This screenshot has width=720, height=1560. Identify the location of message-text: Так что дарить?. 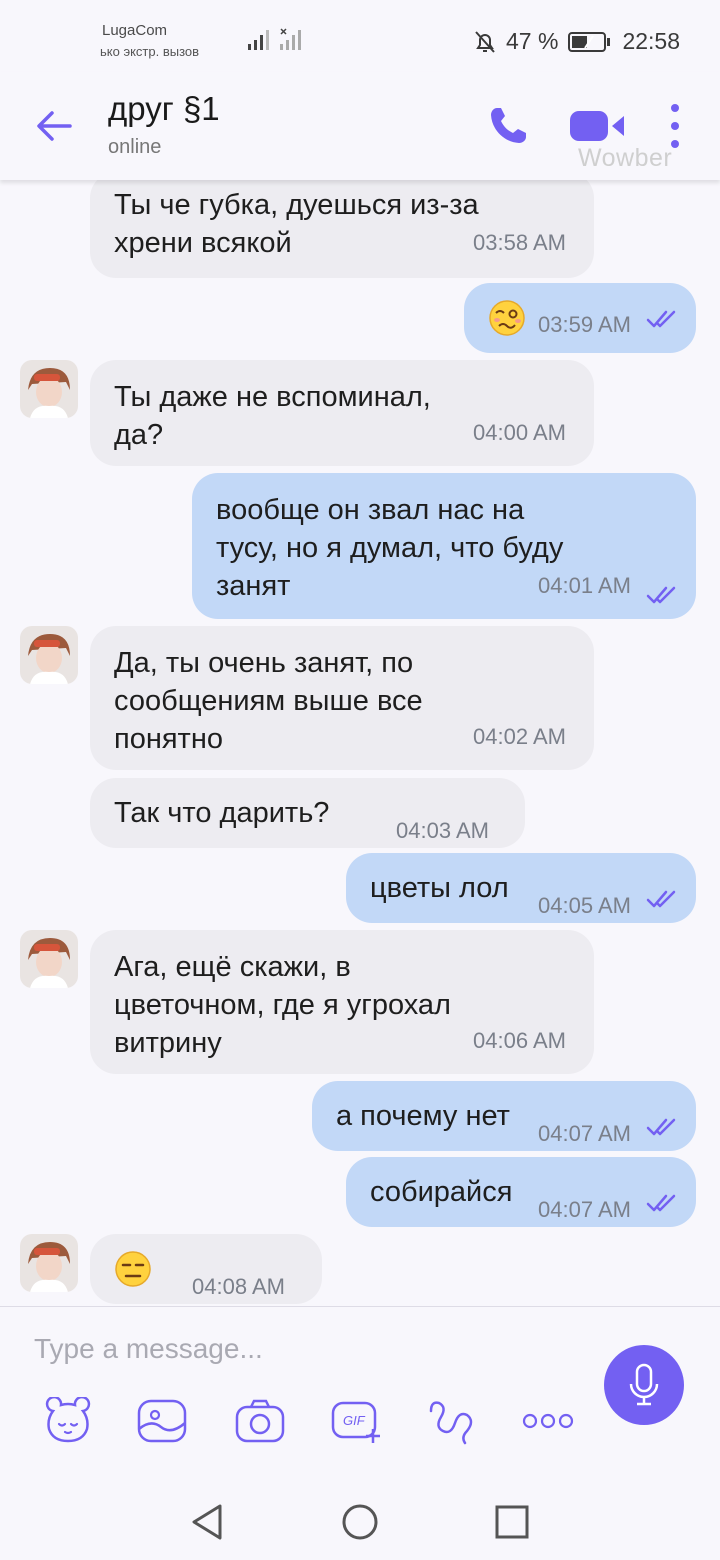
(221, 813).